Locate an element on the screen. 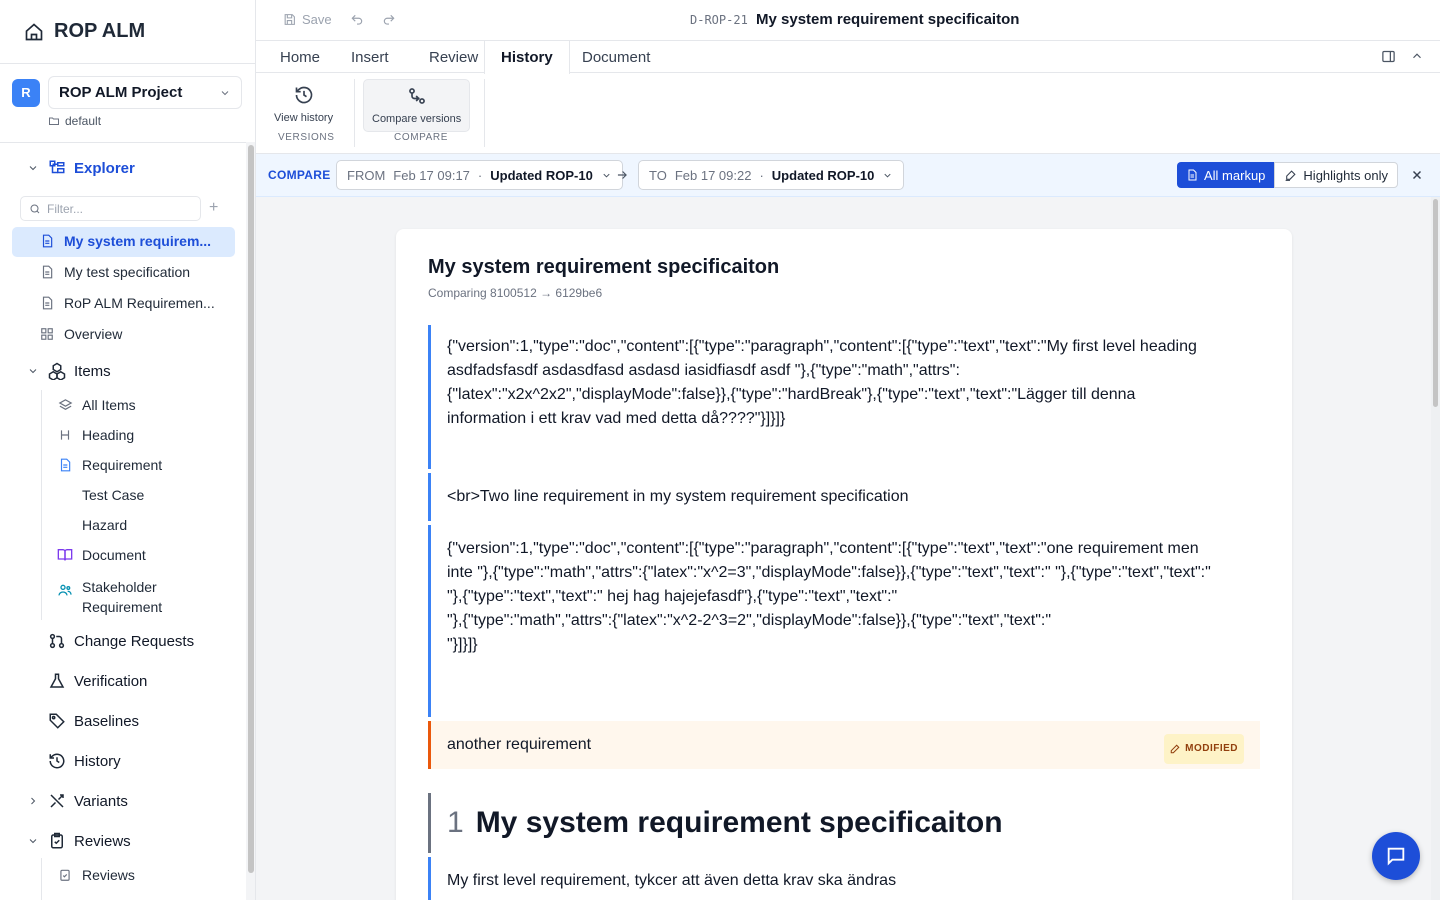 Image resolution: width=1440 pixels, height=900 pixels. project-select: ROP ALM Project is located at coordinates (145, 92).